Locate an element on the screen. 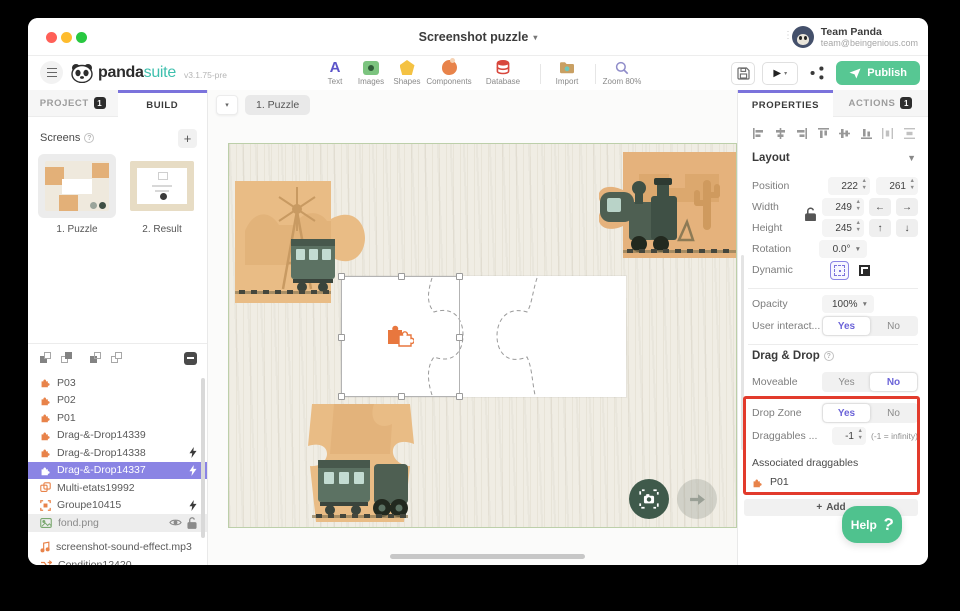  user-account: Team Panda team@beingenious.com is located at coordinates (854, 37).